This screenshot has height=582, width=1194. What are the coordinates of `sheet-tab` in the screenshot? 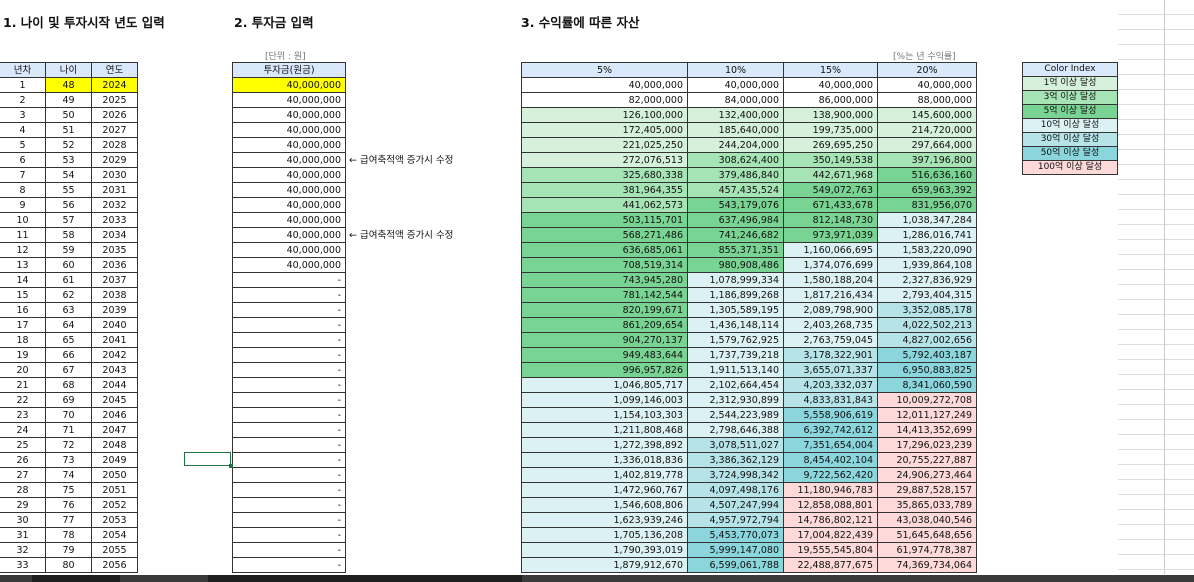 It's located at (382, 578).